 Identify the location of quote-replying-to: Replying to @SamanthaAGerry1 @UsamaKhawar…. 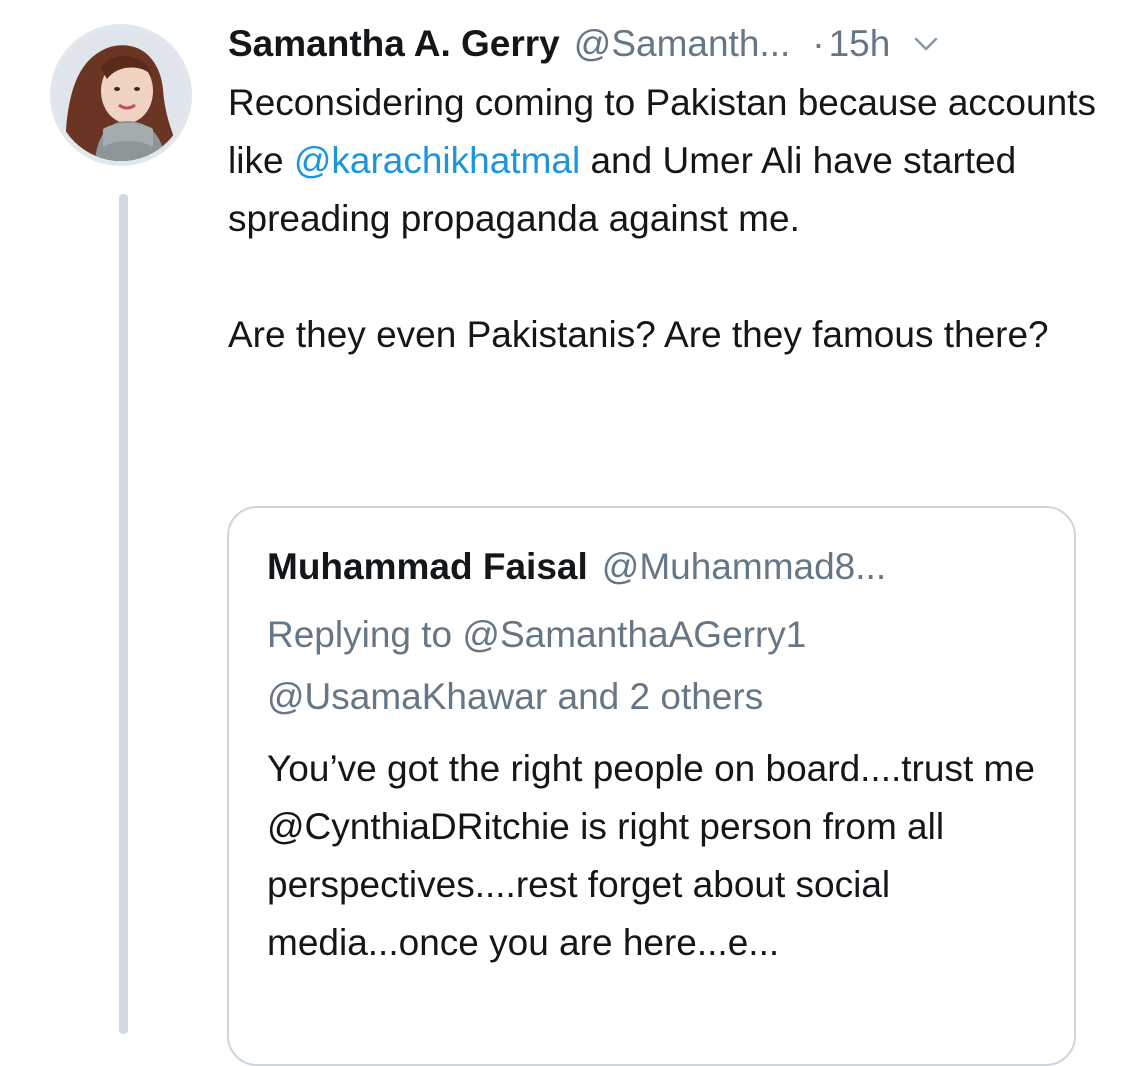
(662, 666).